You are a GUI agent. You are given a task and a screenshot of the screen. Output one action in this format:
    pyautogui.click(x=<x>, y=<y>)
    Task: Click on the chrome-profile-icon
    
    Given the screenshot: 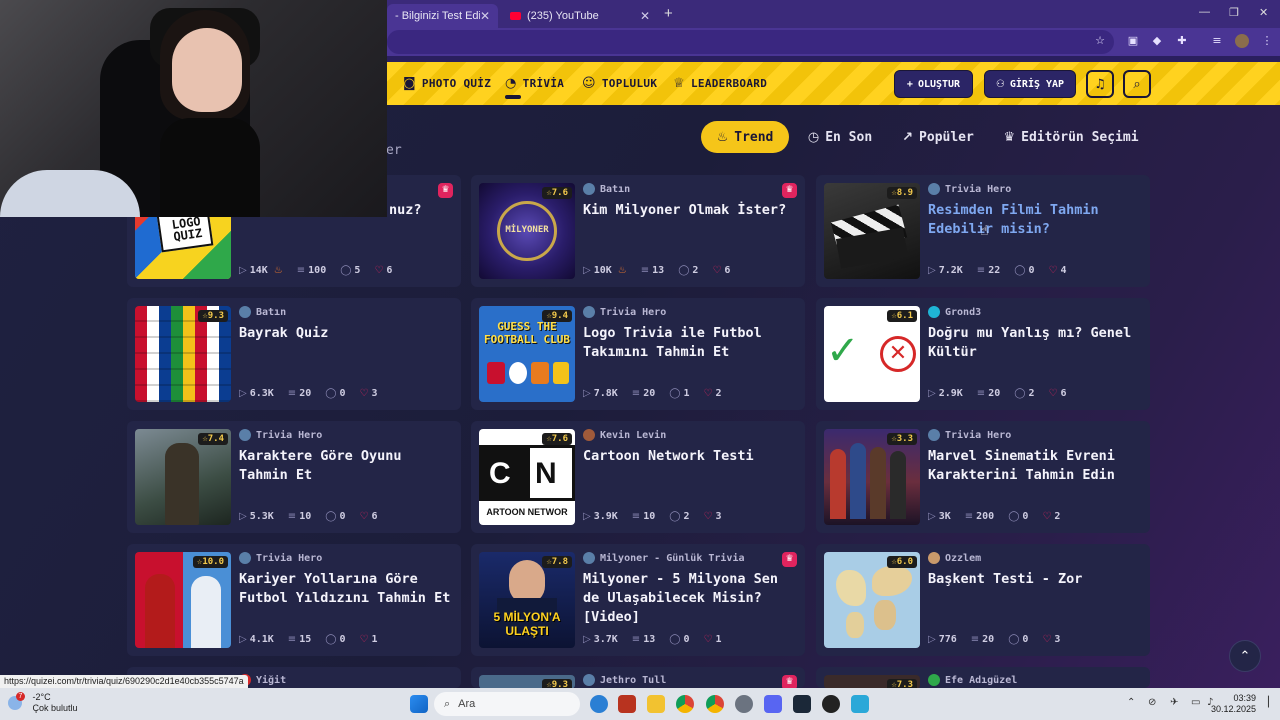 What is the action you would take?
    pyautogui.click(x=715, y=704)
    